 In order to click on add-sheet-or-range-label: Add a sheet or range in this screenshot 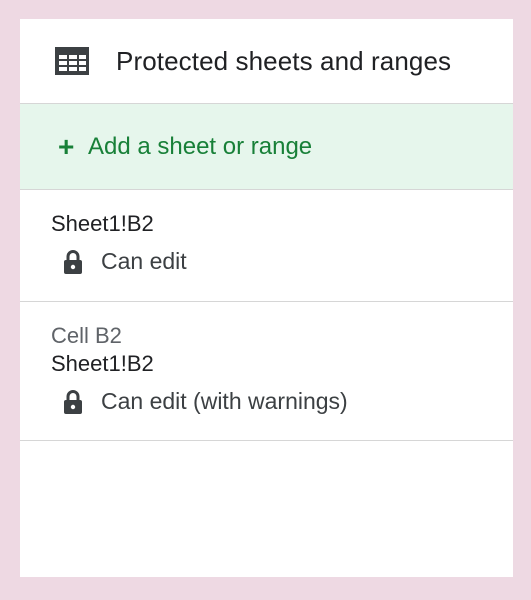, I will do `click(200, 146)`.